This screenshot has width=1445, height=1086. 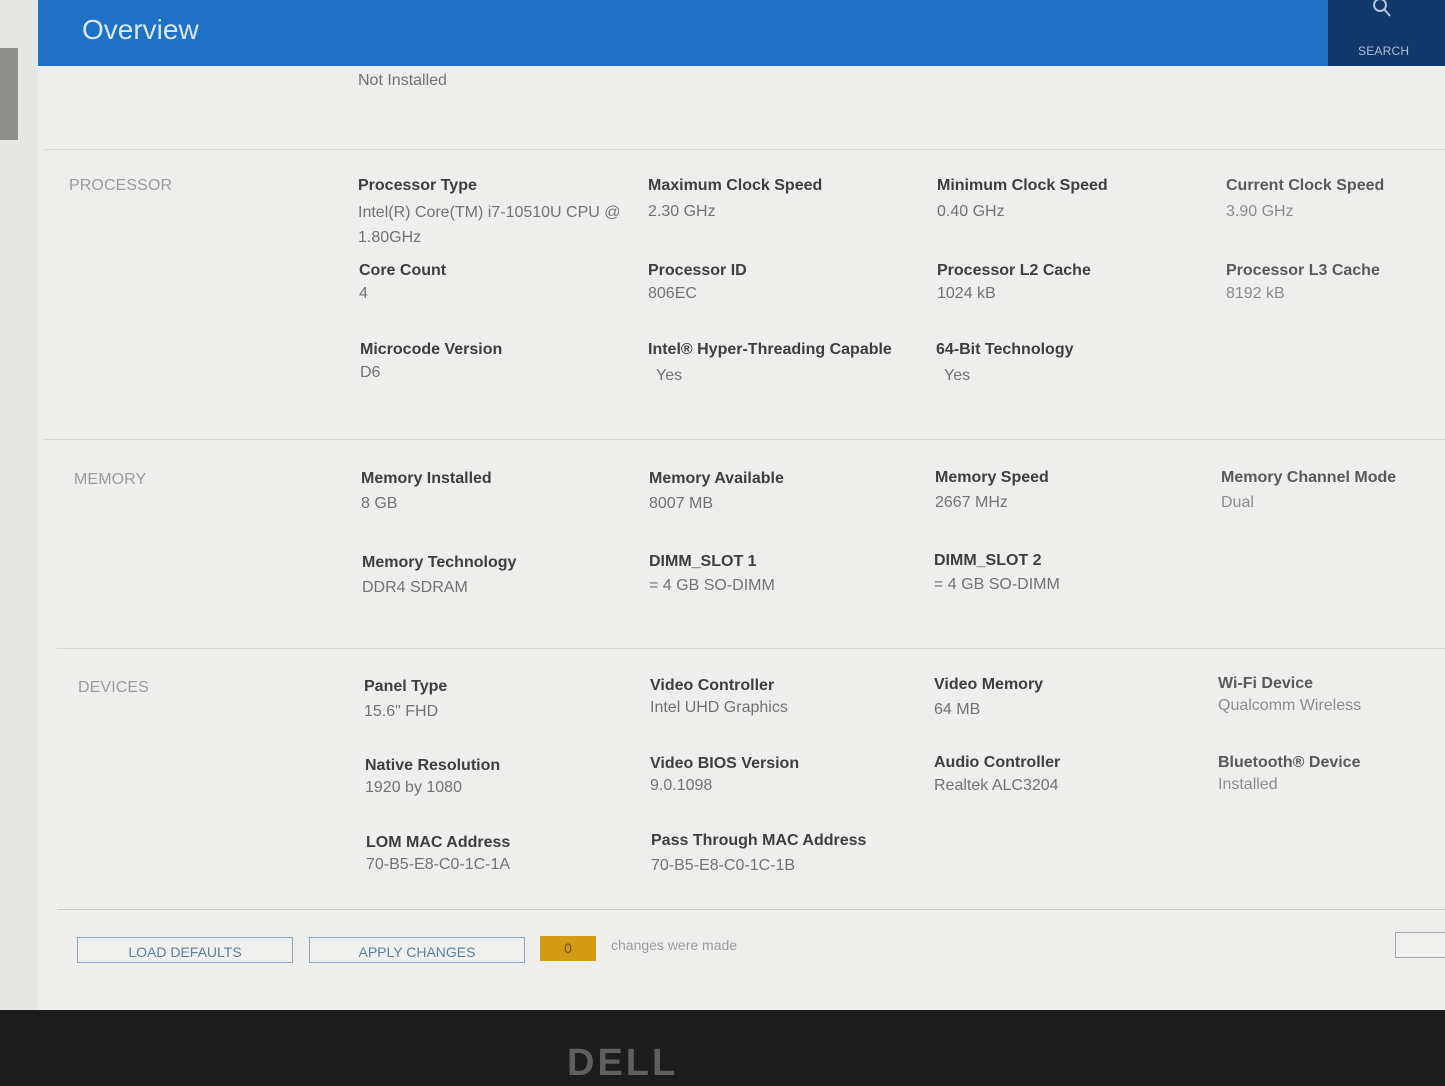 What do you see at coordinates (121, 185) in the screenshot?
I see `processor-section-title: PROCESSOR` at bounding box center [121, 185].